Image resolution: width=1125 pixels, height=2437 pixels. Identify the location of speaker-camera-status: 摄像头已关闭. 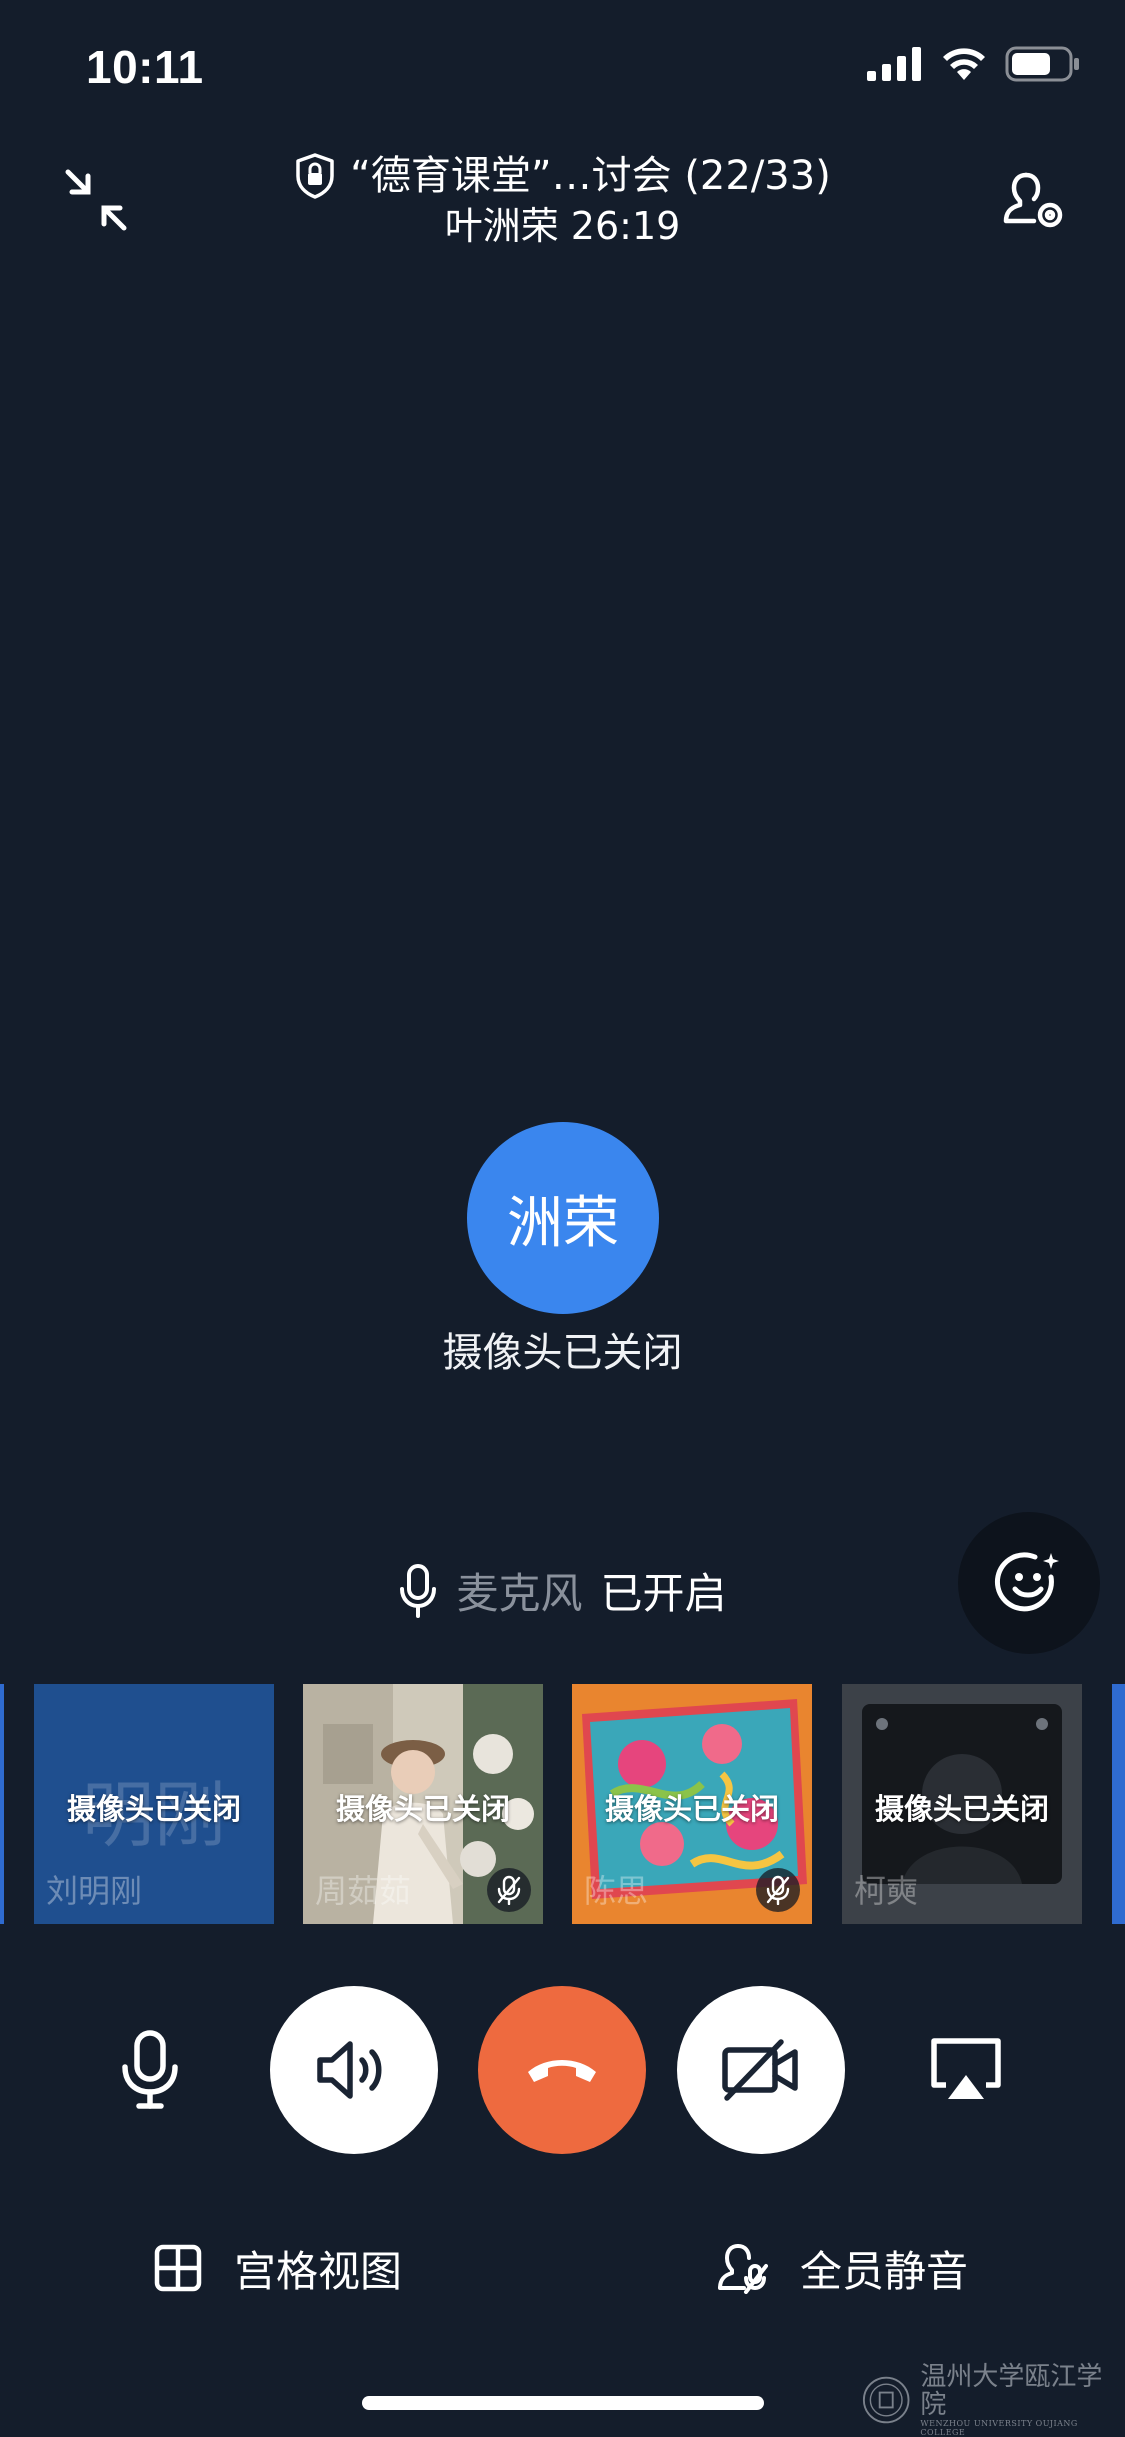
(562, 1353).